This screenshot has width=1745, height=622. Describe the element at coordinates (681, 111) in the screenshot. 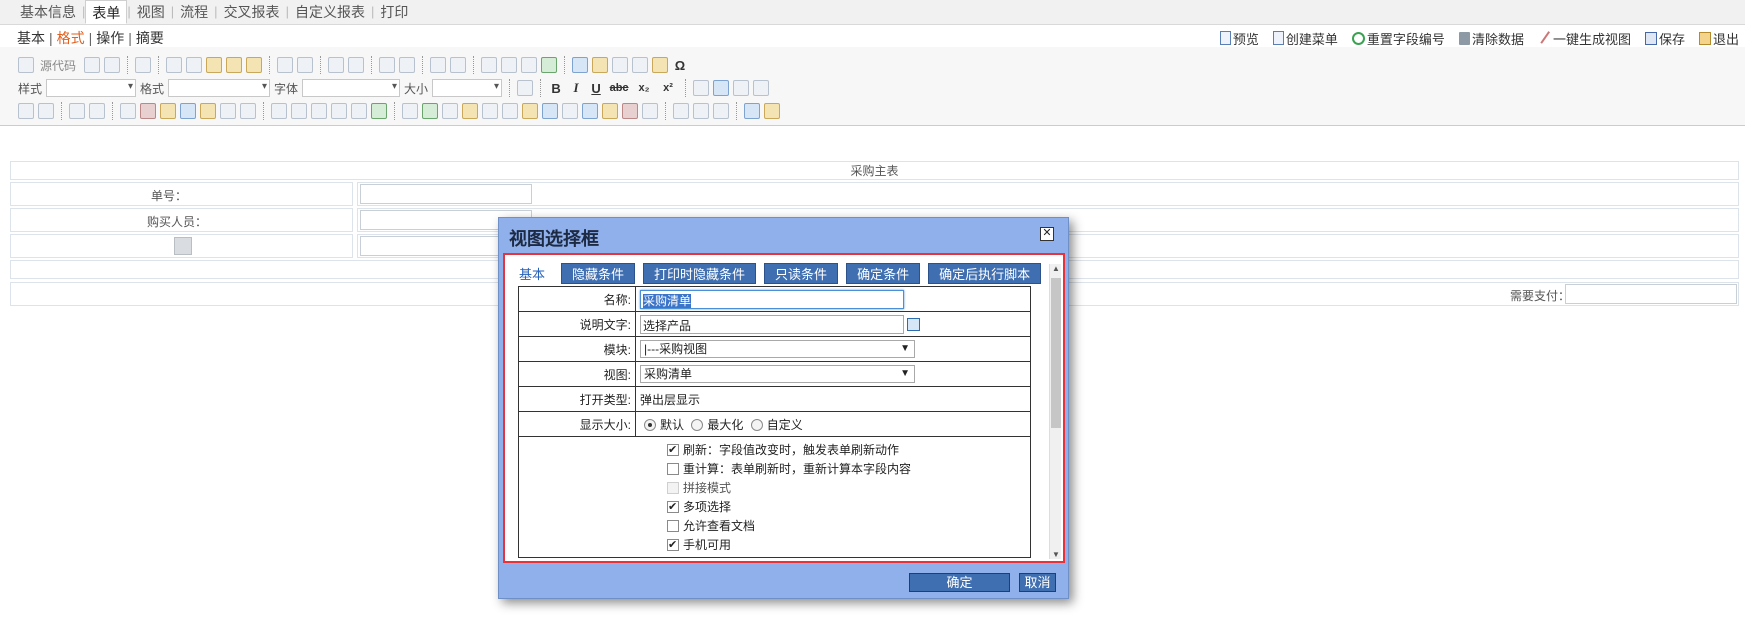

I see `chain-icon` at that location.